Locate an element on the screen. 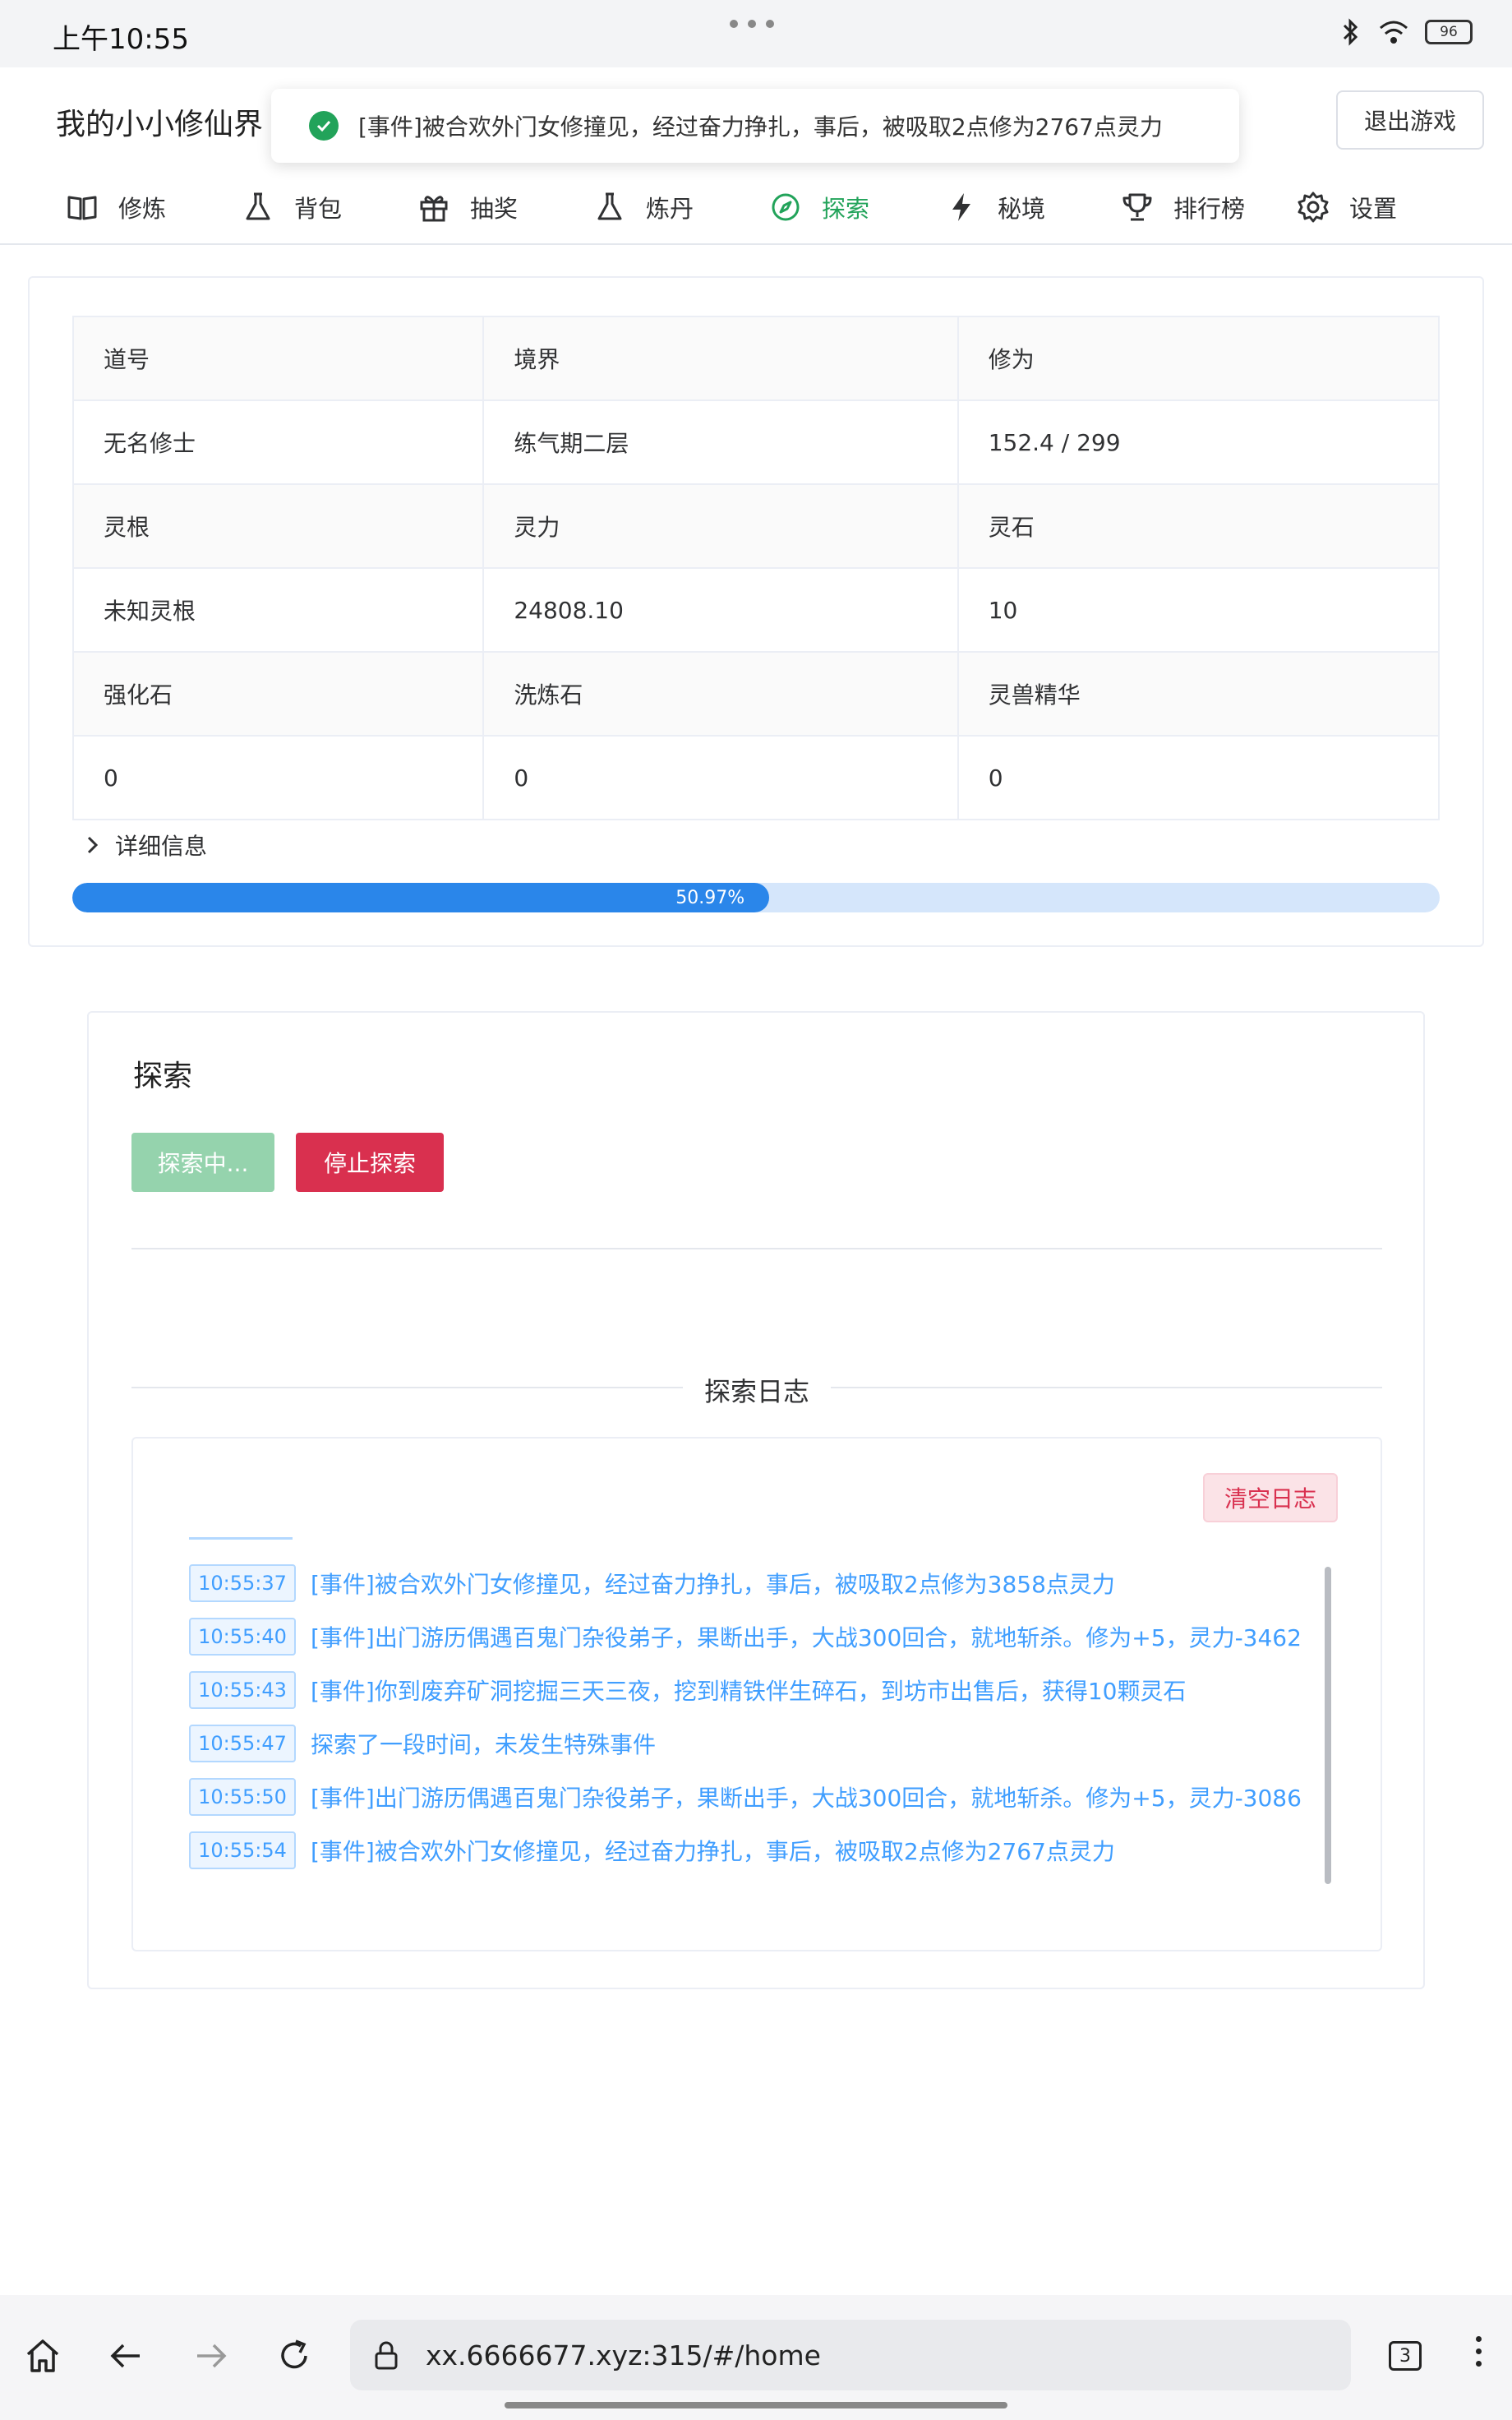  tab-lottery: 抽奖 is located at coordinates (505, 207).